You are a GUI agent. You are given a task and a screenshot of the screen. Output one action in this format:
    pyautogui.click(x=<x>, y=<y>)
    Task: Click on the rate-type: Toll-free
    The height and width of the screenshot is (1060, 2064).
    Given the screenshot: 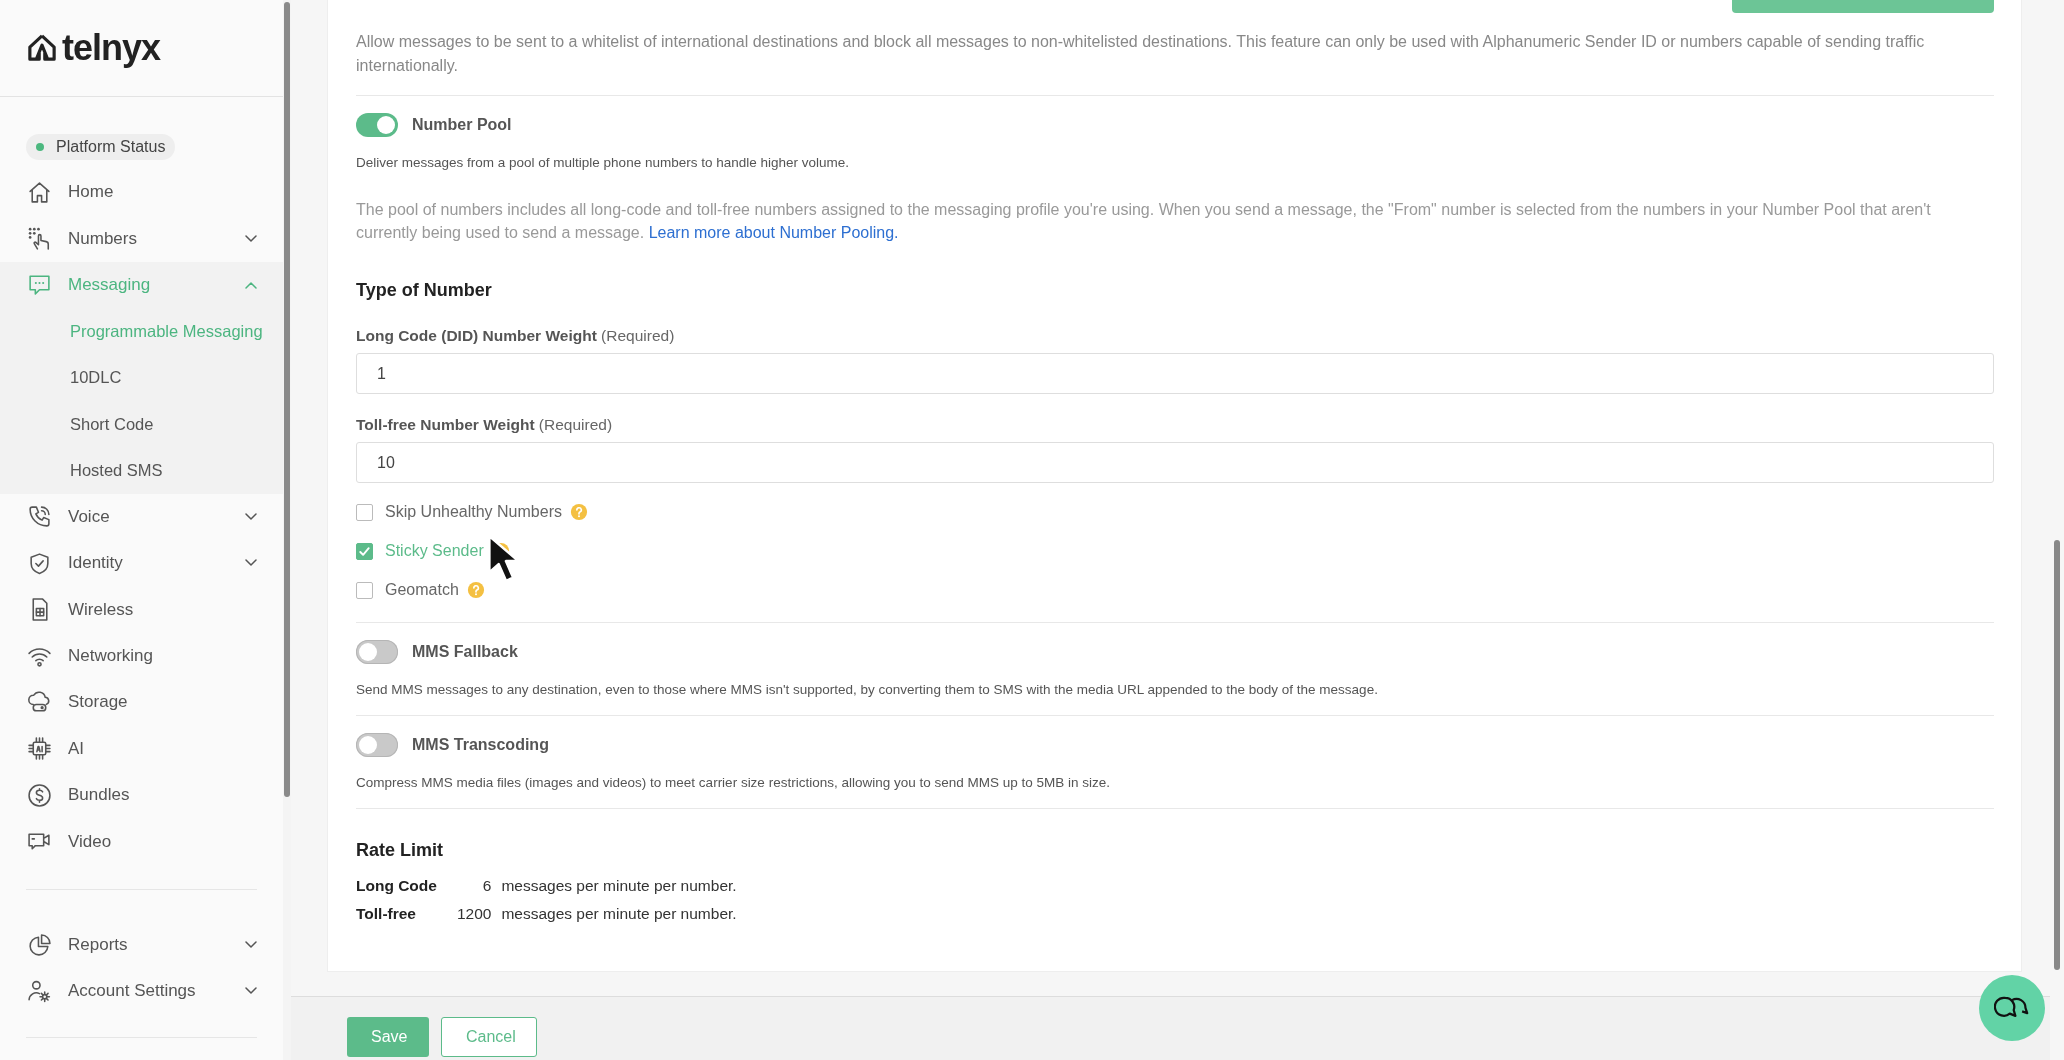 What is the action you would take?
    pyautogui.click(x=386, y=914)
    